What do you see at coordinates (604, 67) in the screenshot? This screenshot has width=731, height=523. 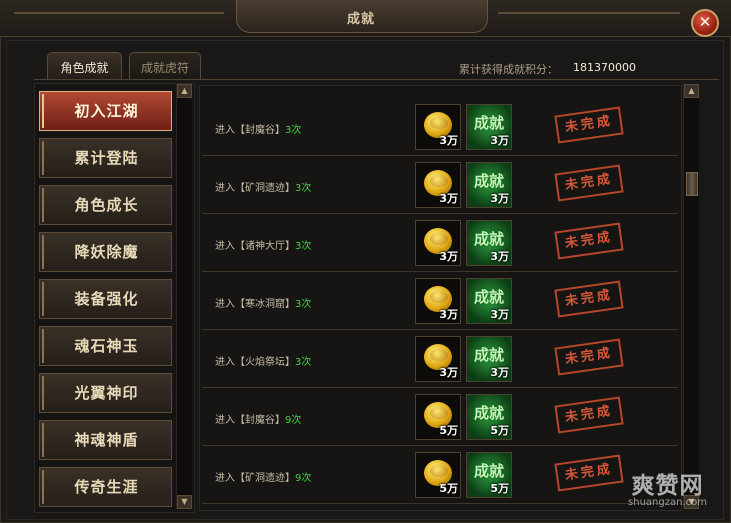 I see `achievement-score-value: 181370000` at bounding box center [604, 67].